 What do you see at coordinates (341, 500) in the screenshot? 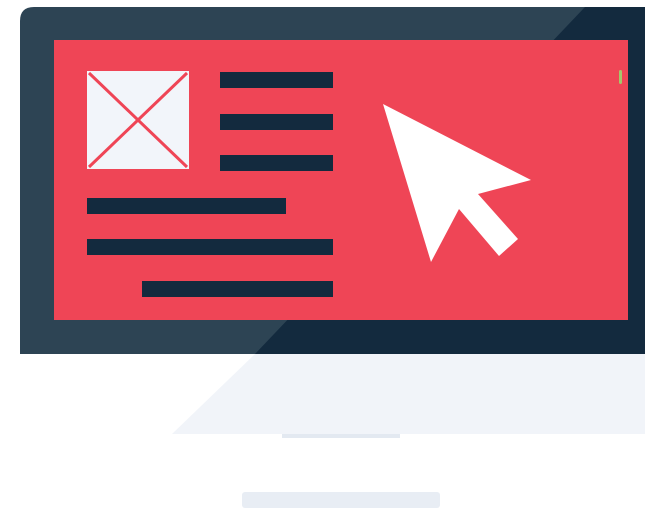
I see `stand-base` at bounding box center [341, 500].